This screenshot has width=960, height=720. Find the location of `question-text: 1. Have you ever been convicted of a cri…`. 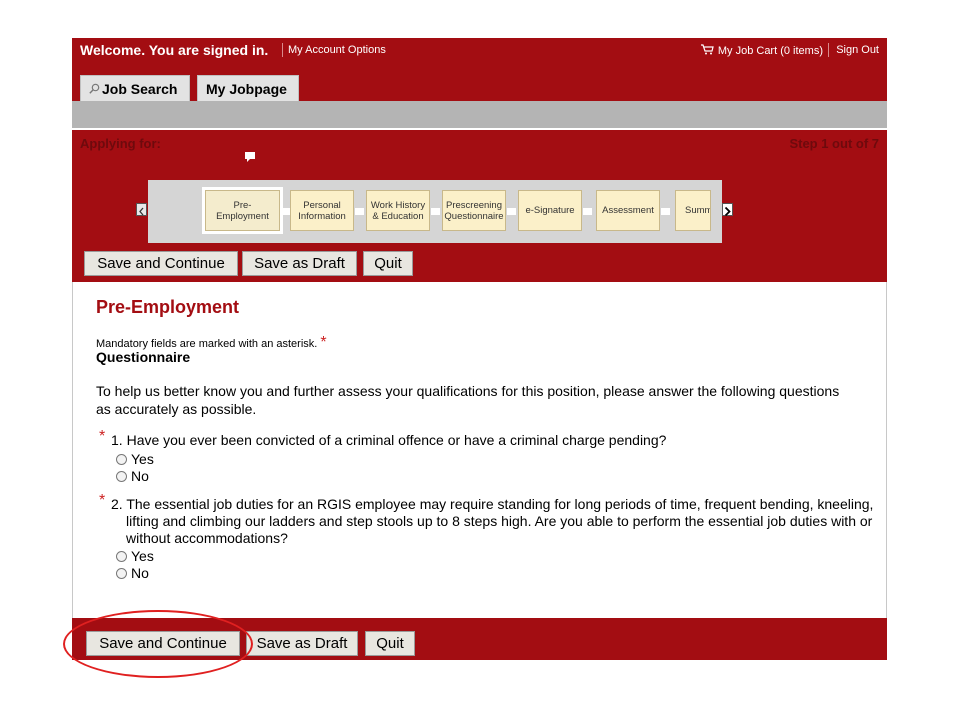

question-text: 1. Have you ever been convicted of a cri… is located at coordinates (491, 440).